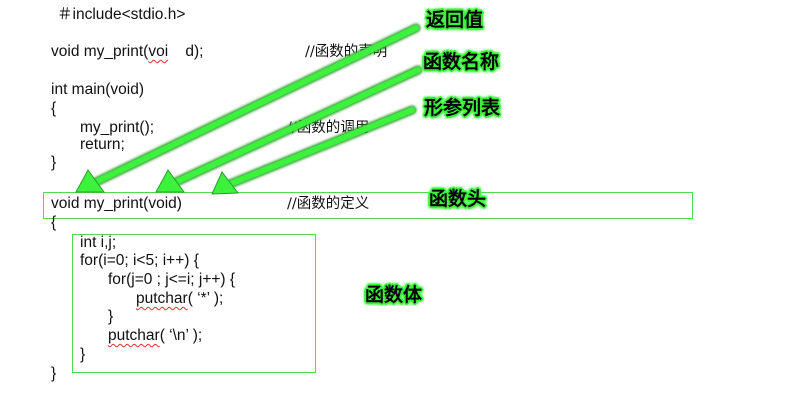  What do you see at coordinates (186, 51) in the screenshot?
I see `declaration-suffix: d);` at bounding box center [186, 51].